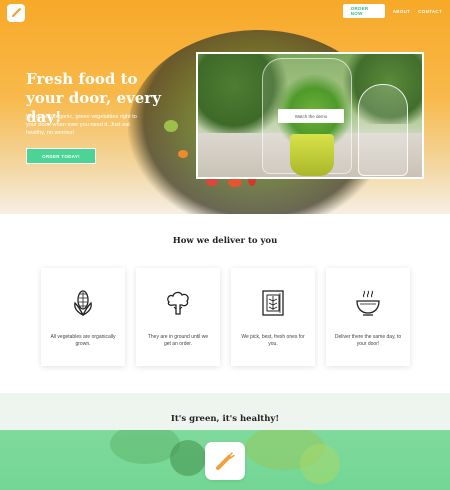 This screenshot has height=490, width=450. Describe the element at coordinates (368, 303) in the screenshot. I see `steaming-bowl-icon` at that location.